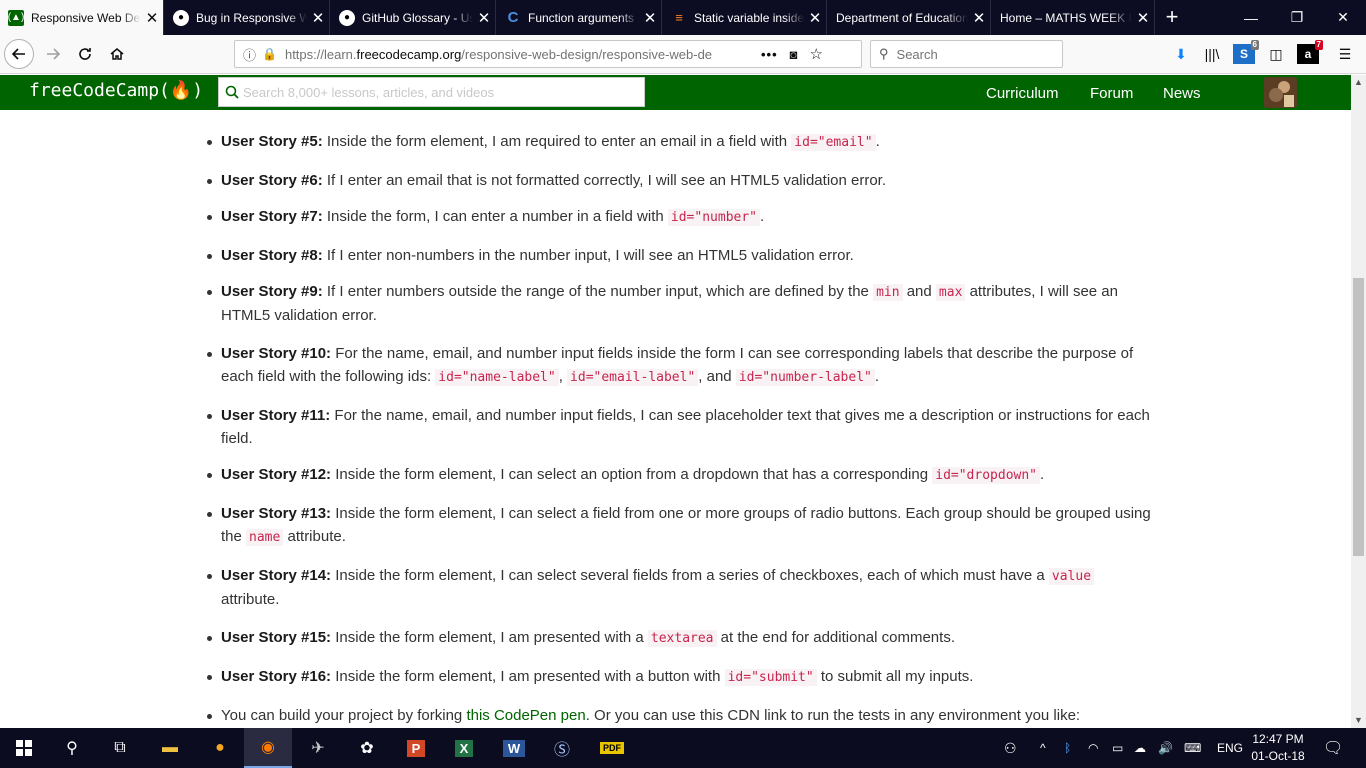  Describe the element at coordinates (1010, 748) in the screenshot. I see `people-icon: ⚇` at that location.